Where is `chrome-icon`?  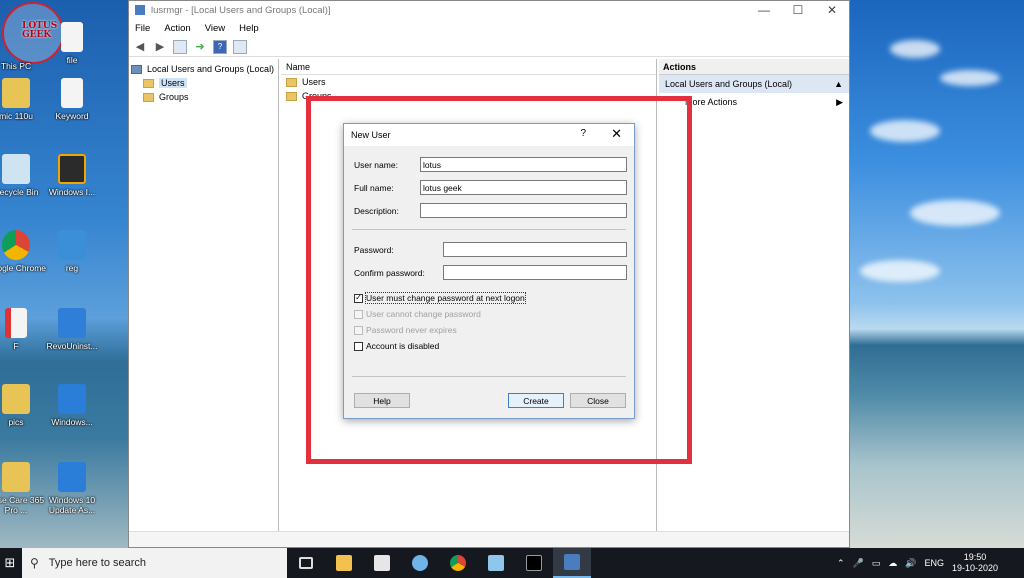
chrome-icon is located at coordinates (16, 245).